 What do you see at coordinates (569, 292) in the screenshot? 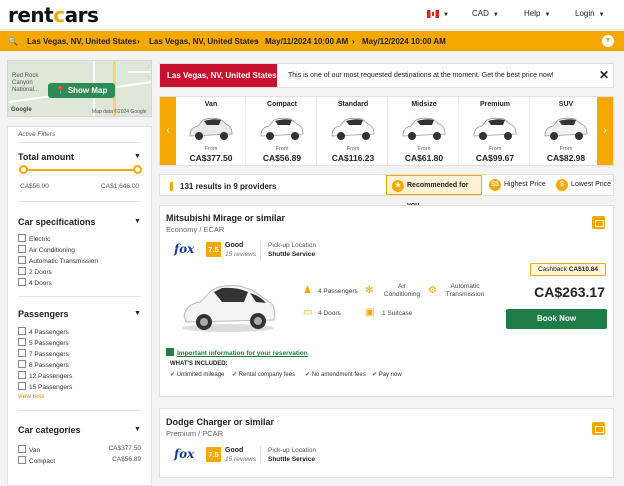
I see `total-price: CA$263.17` at bounding box center [569, 292].